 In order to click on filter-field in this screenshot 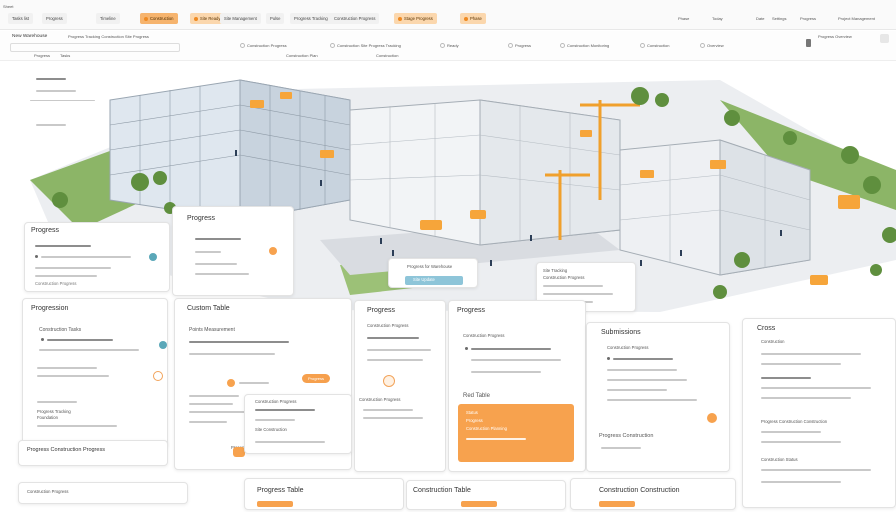, I will do `click(95, 47)`.